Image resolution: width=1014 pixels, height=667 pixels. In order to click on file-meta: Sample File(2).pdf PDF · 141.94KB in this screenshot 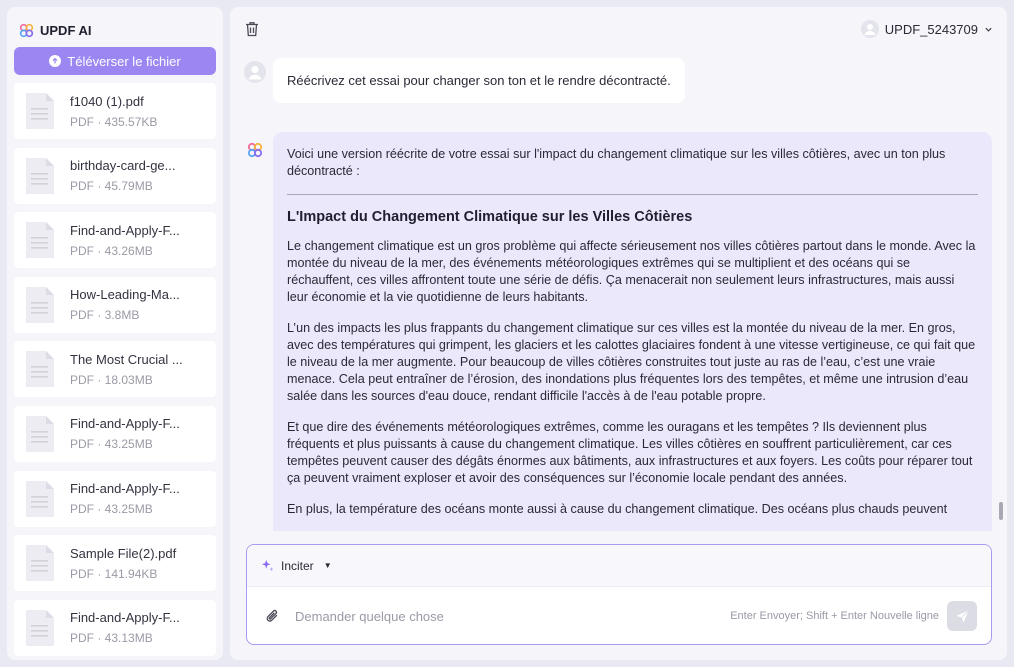, I will do `click(123, 563)`.